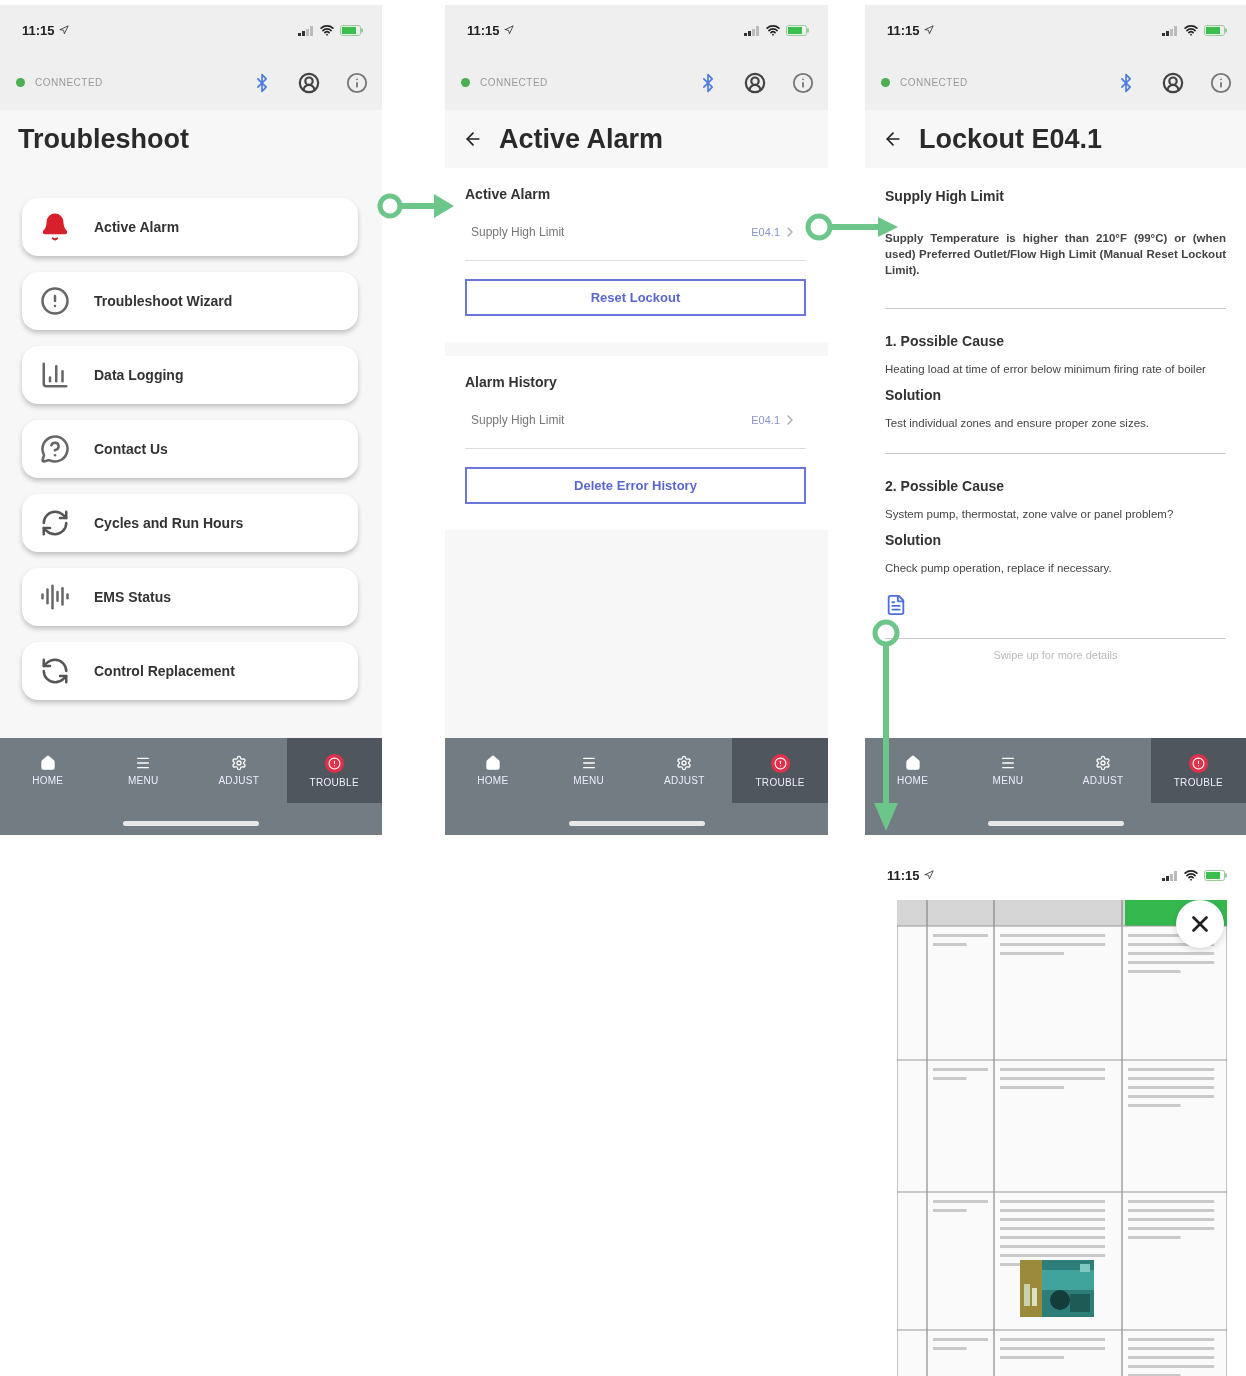 This screenshot has width=1246, height=1376. Describe the element at coordinates (55, 671) in the screenshot. I see `swap-icon` at that location.